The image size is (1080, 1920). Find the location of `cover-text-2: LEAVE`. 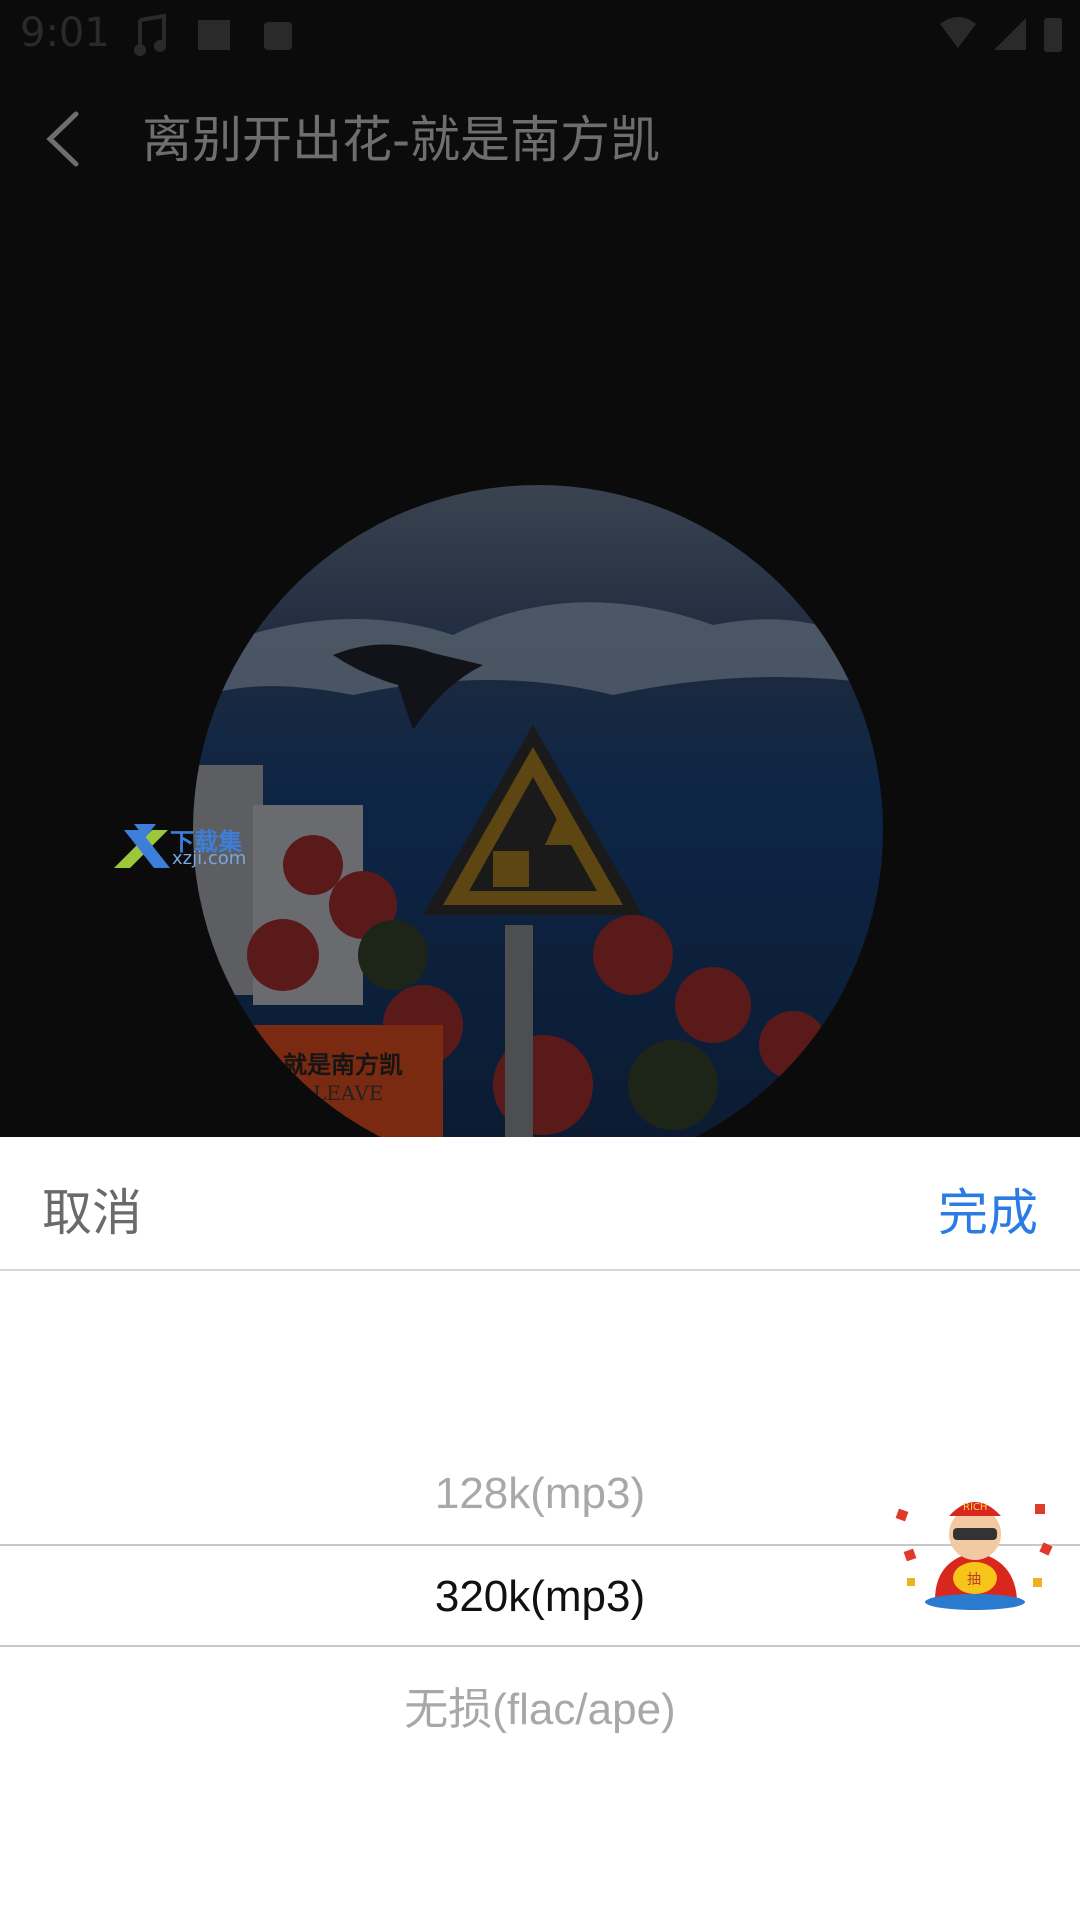

cover-text-2: LEAVE is located at coordinates (348, 1093).